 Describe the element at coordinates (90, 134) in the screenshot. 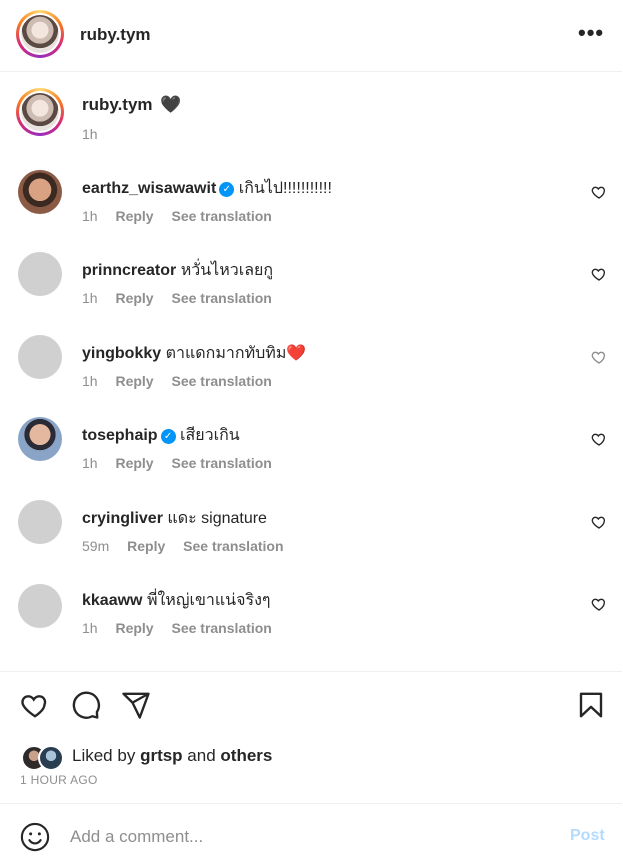

I see `caption-time: 1h` at that location.